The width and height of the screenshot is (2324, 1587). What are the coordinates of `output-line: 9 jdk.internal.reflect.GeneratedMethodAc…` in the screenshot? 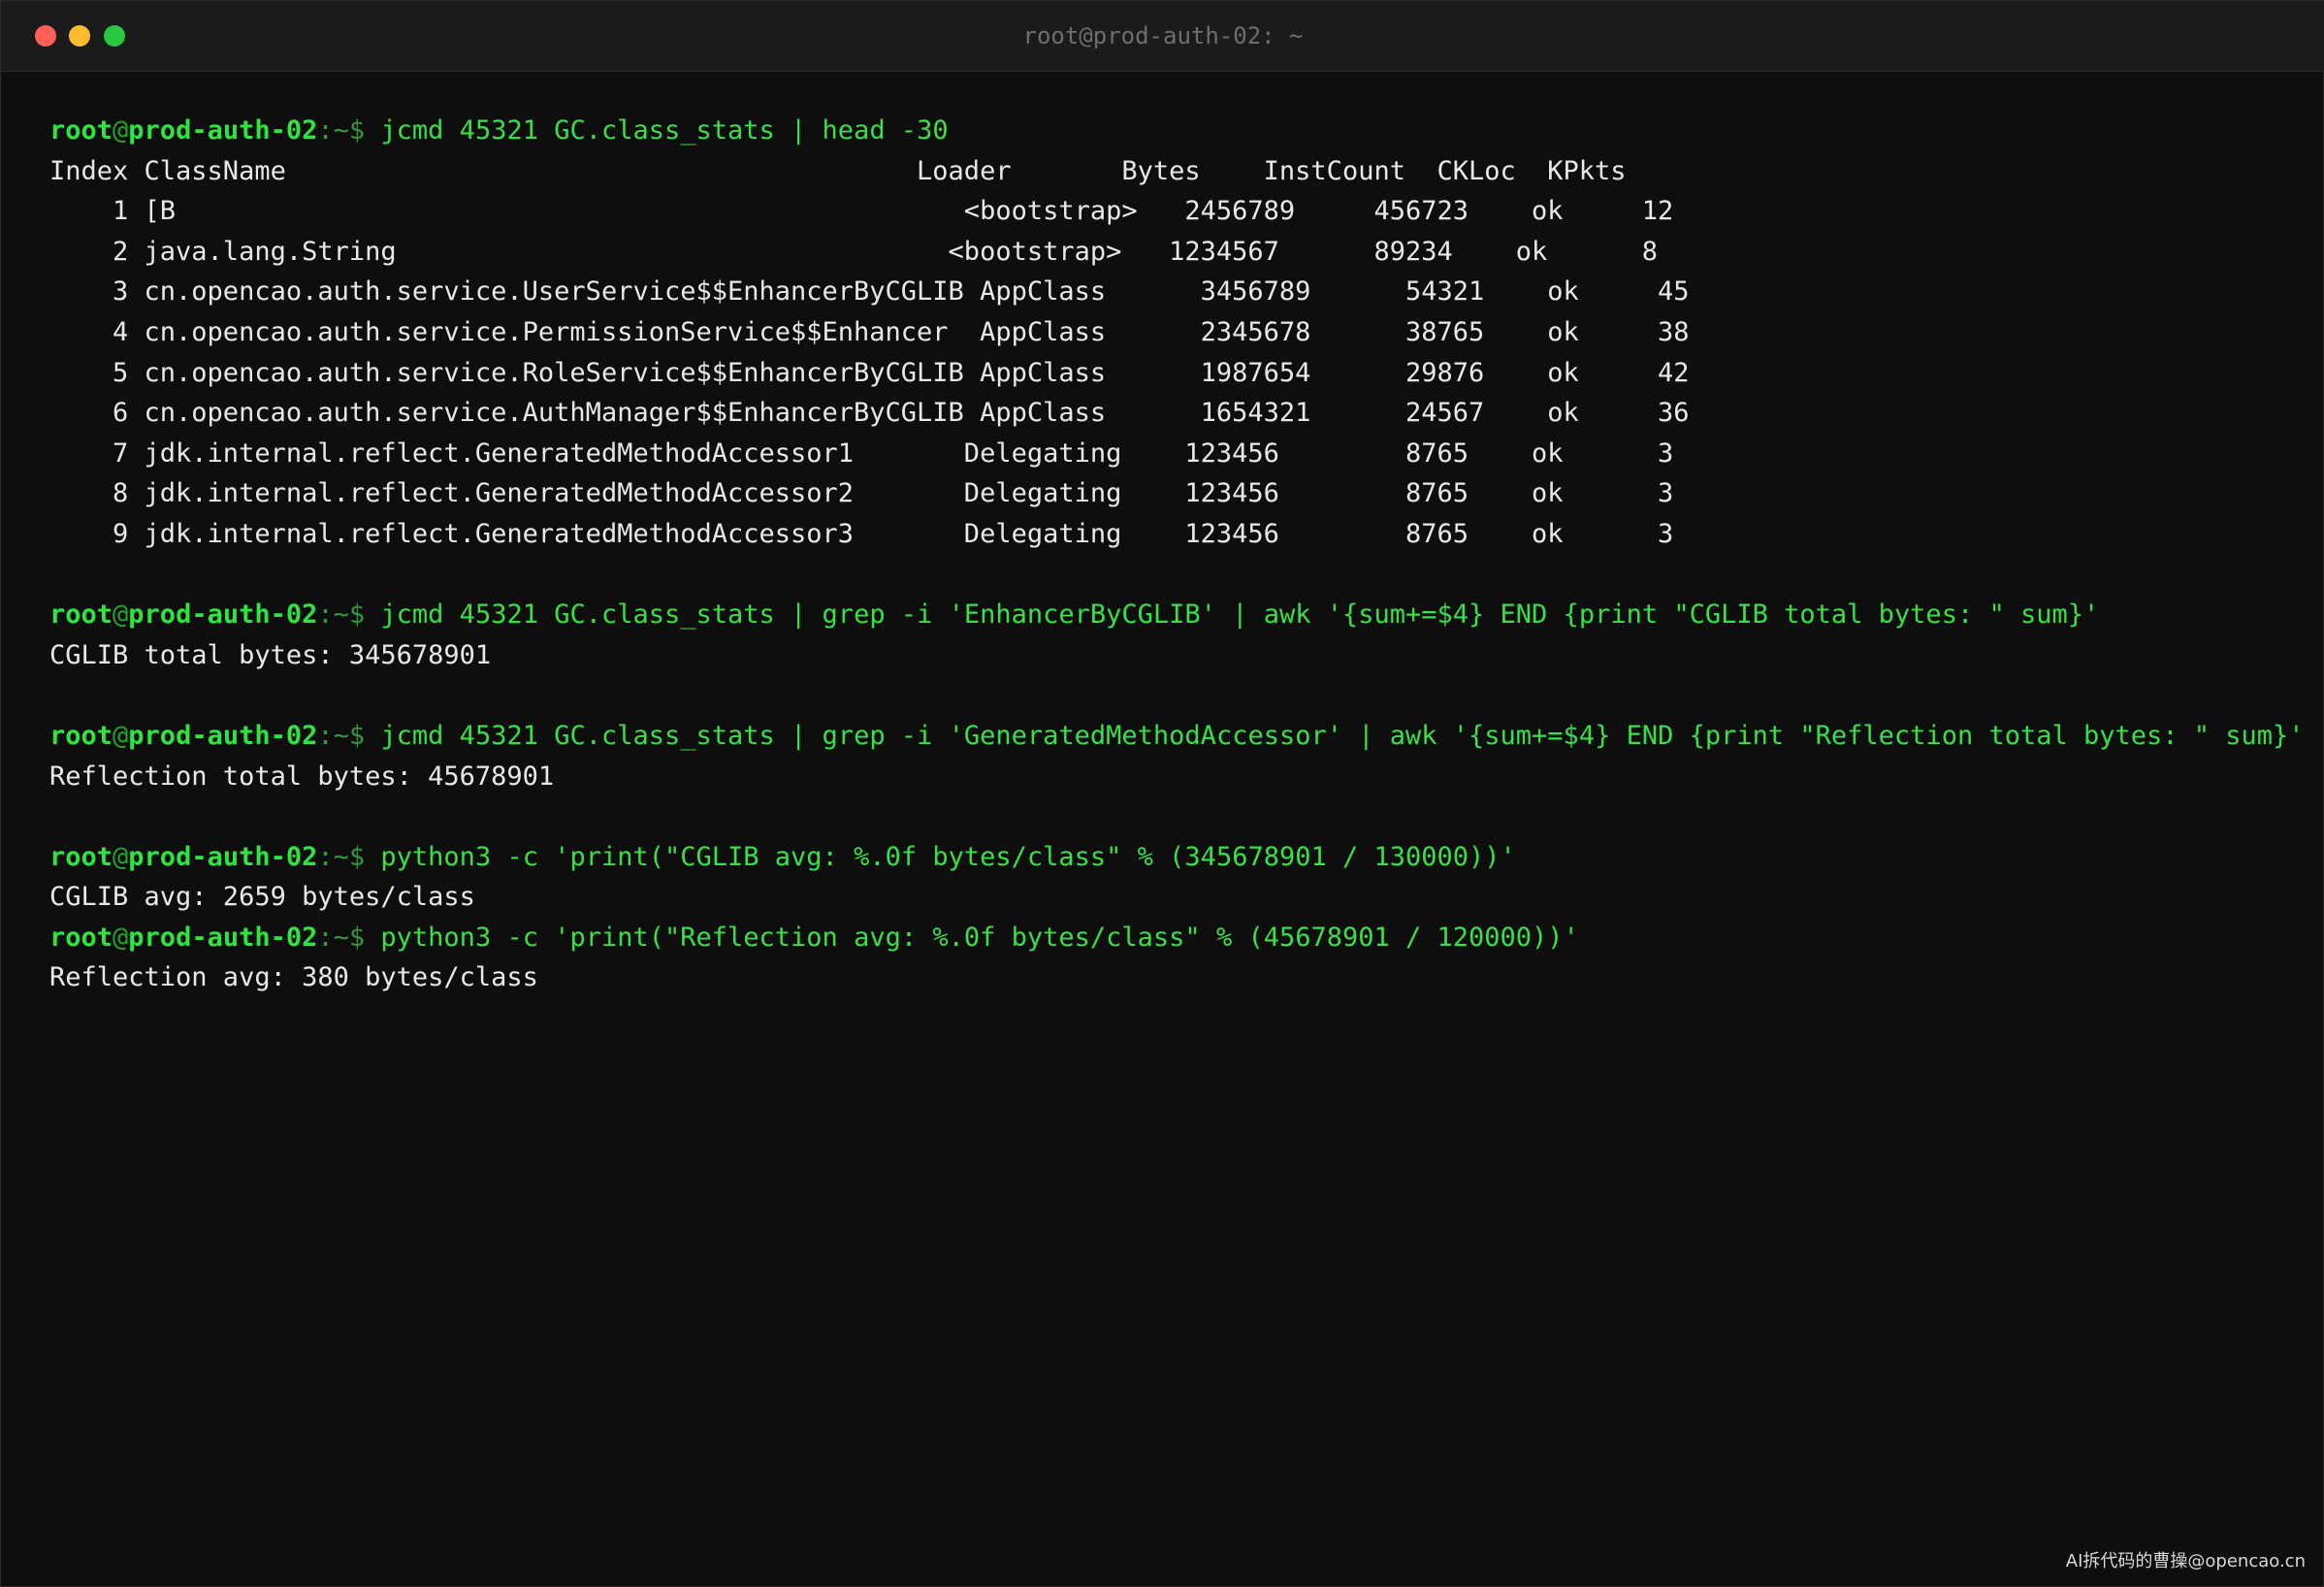 It's located at (861, 533).